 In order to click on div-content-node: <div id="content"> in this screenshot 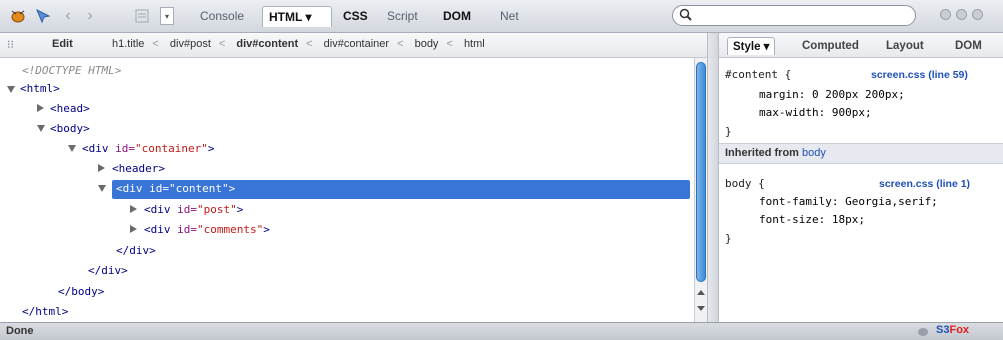, I will do `click(175, 189)`.